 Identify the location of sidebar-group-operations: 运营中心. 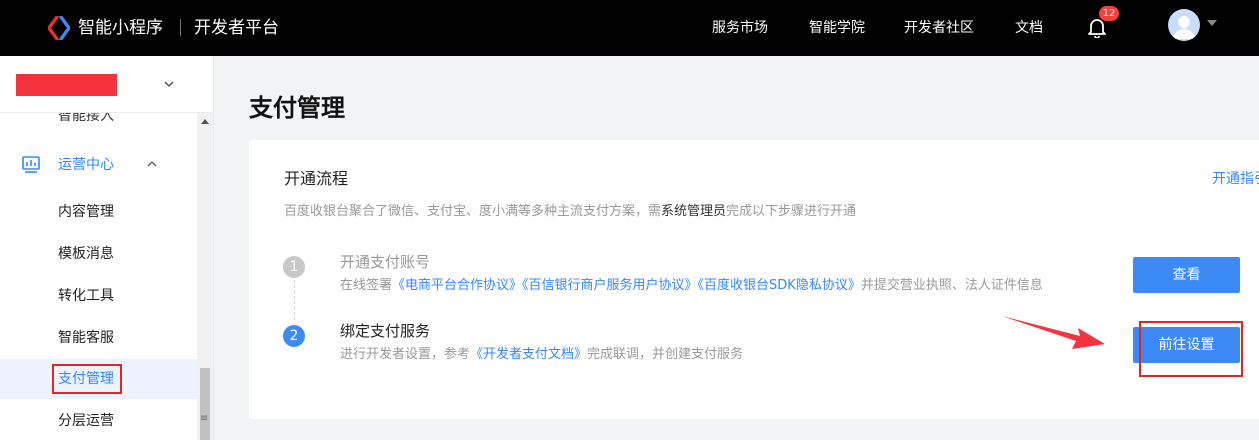
(98, 165).